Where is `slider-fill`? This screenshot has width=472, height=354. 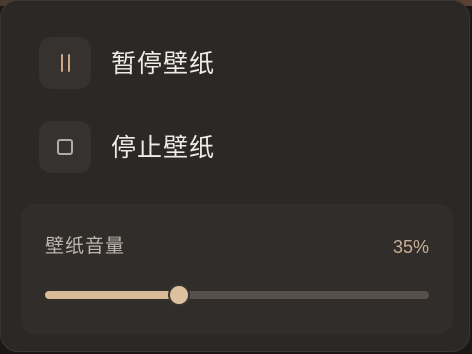 slider-fill is located at coordinates (112, 295).